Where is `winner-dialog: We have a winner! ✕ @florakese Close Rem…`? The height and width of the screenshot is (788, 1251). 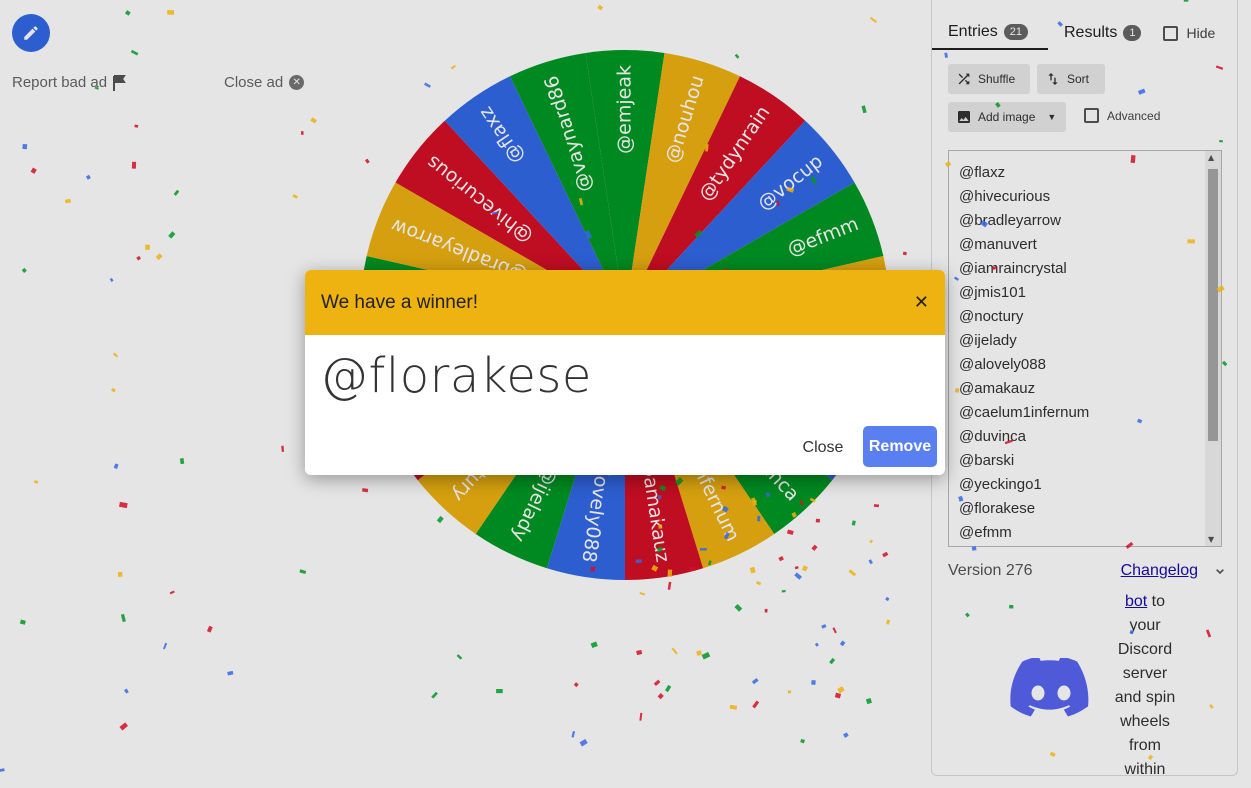 winner-dialog: We have a winner! ✕ @florakese Close Rem… is located at coordinates (625, 372).